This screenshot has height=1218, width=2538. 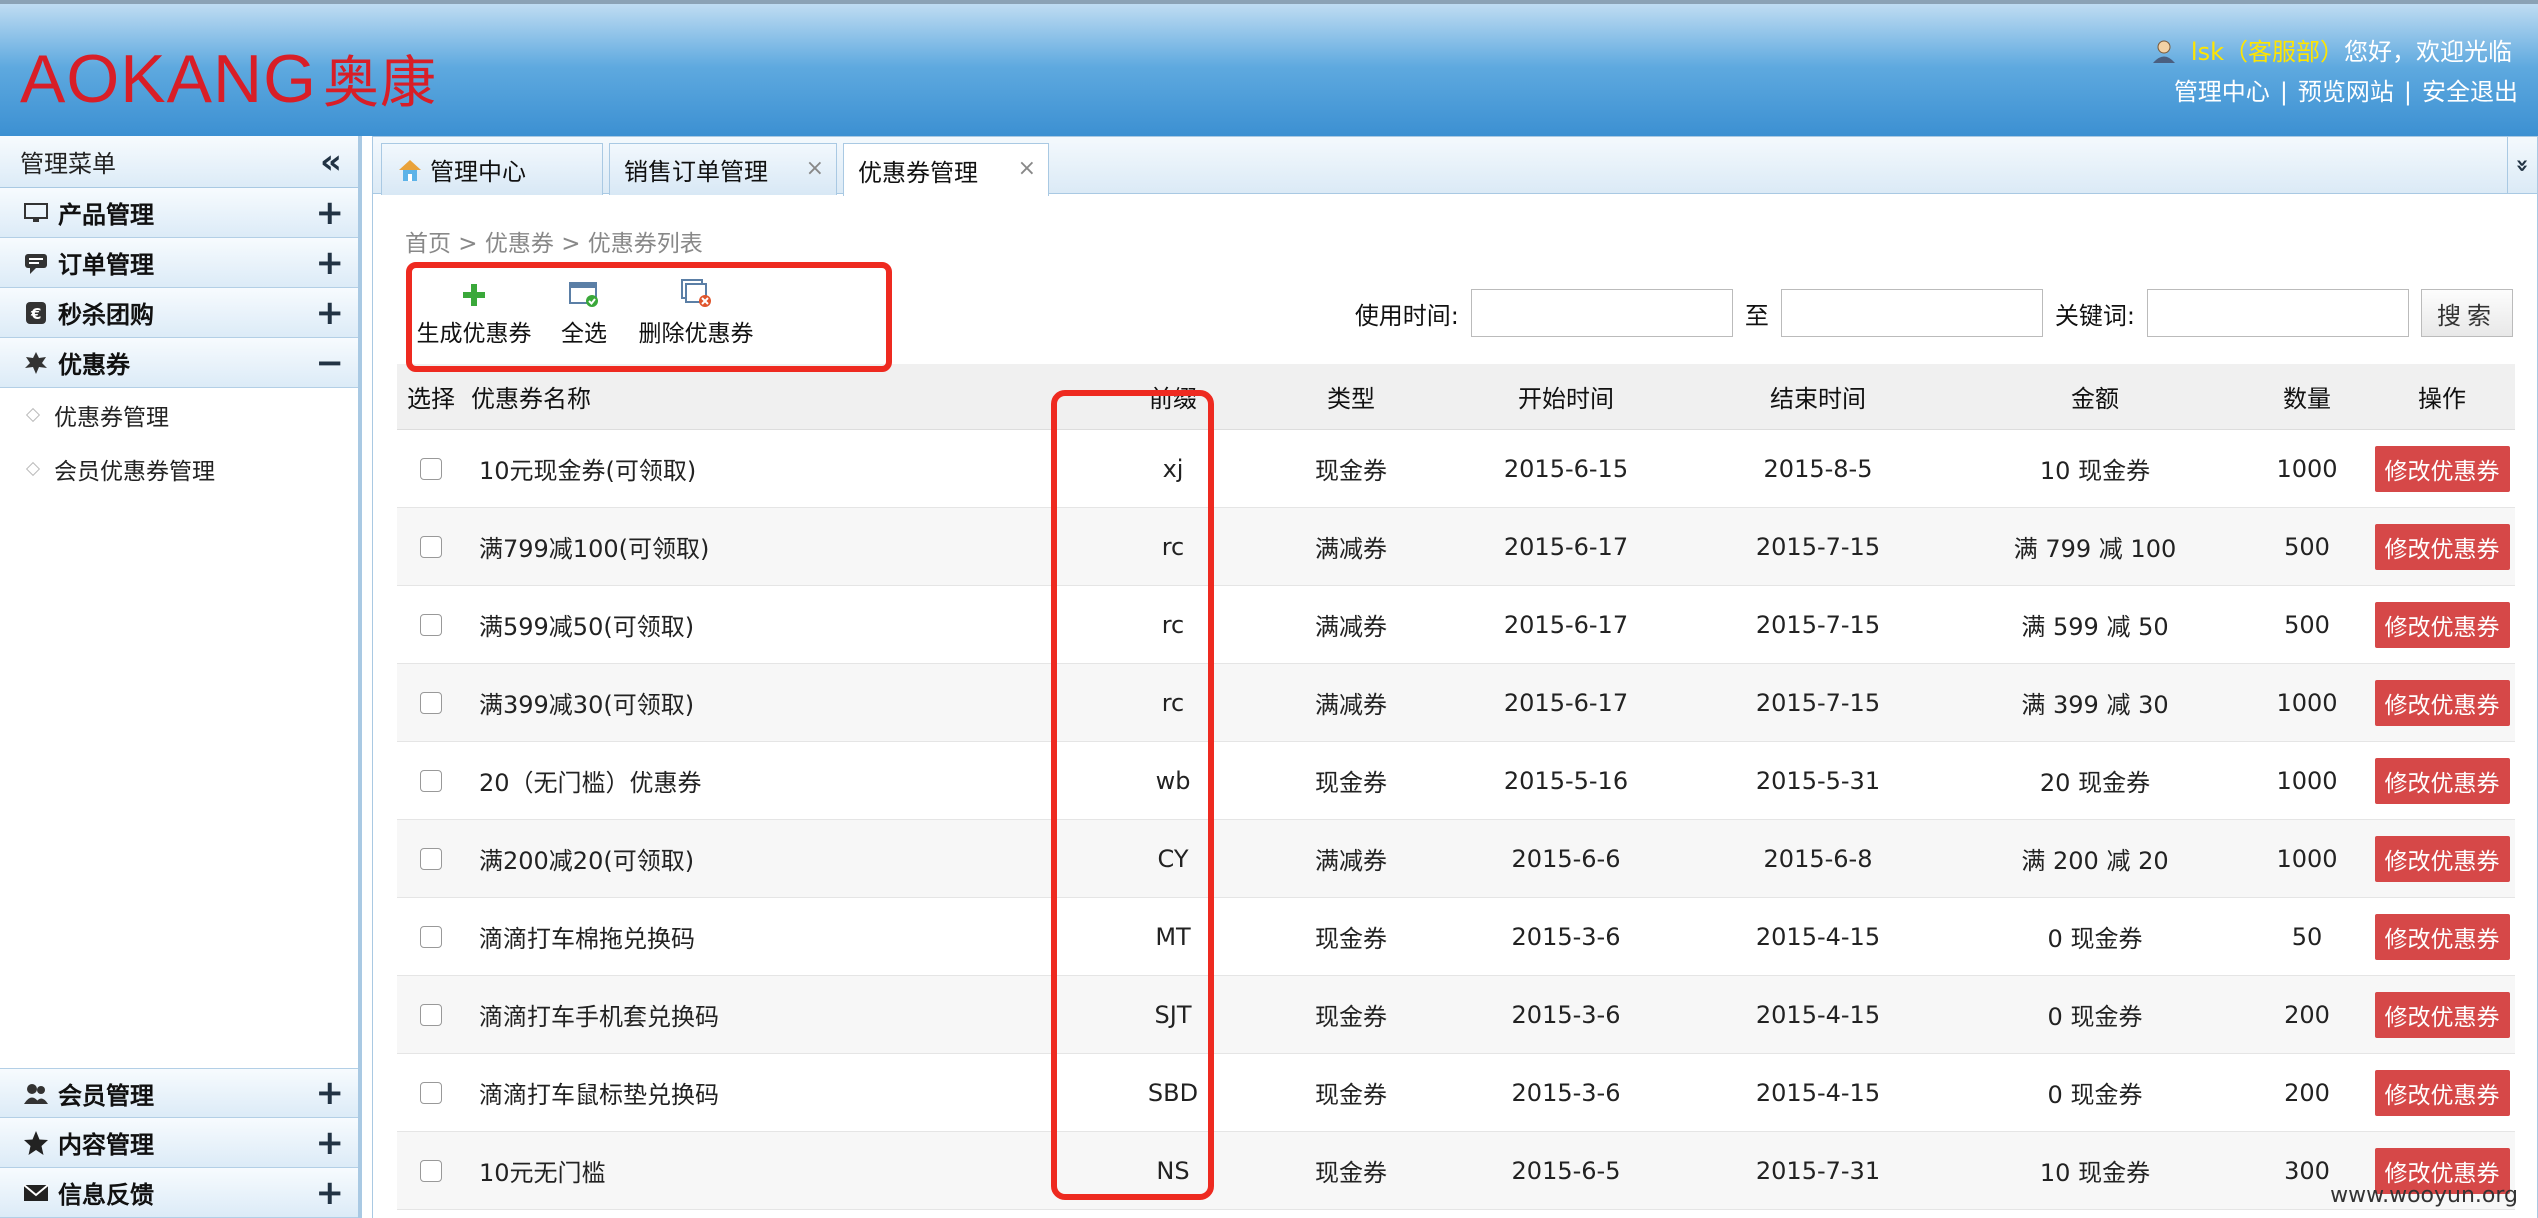 I want to click on coupon-type: 满减券, so click(x=1351, y=861).